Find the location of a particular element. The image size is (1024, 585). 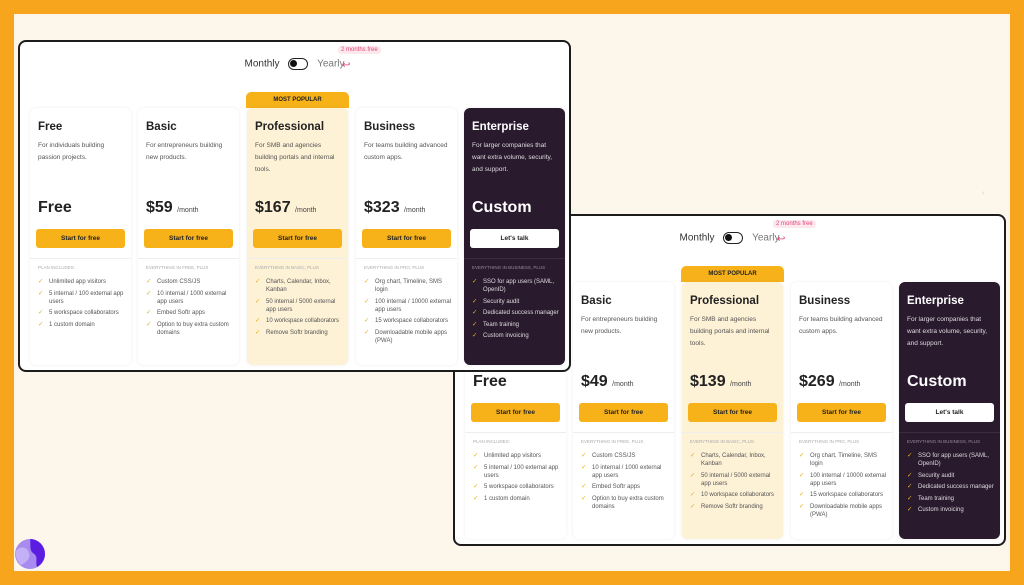

features-heading: EVERYTHING IN BASIC, PLUS is located at coordinates (287, 267).